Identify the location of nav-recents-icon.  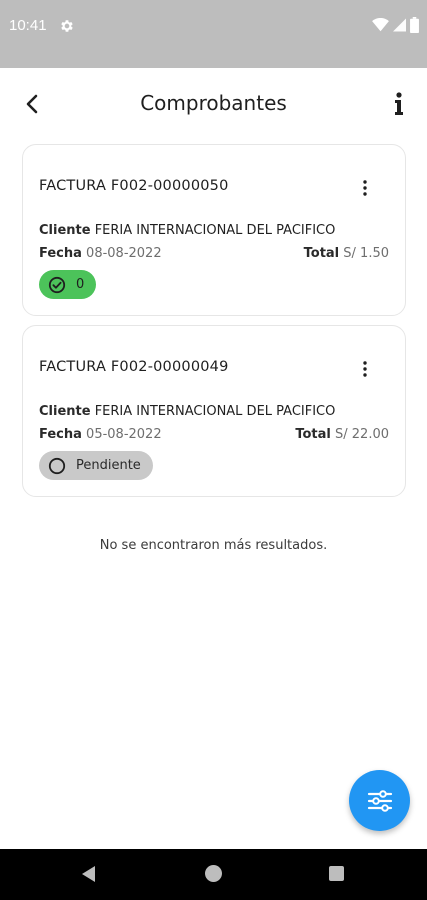
(336, 873).